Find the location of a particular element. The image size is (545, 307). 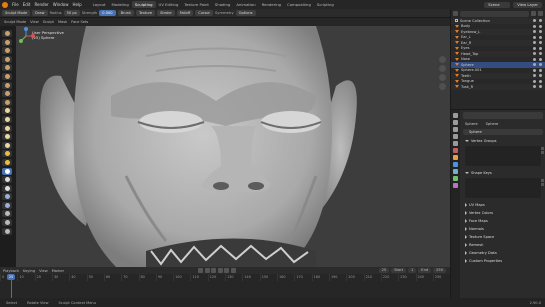

prev-key-icon is located at coordinates (207, 270).